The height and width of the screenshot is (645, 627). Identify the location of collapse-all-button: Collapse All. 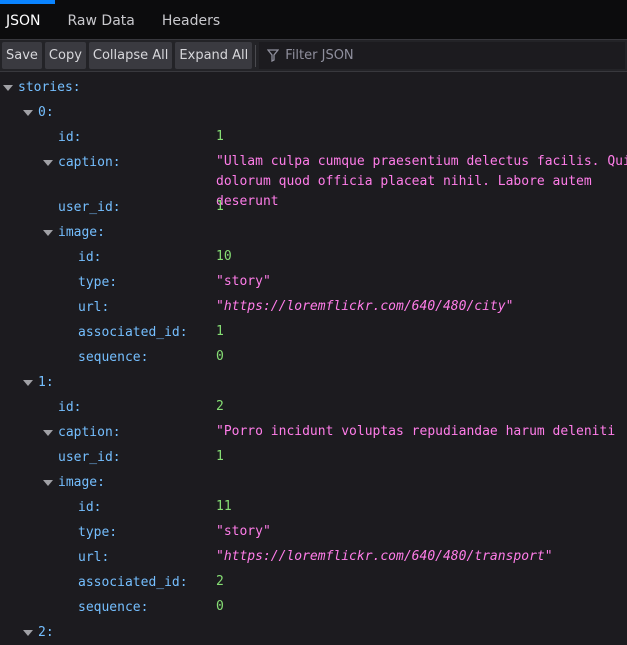
(130, 55).